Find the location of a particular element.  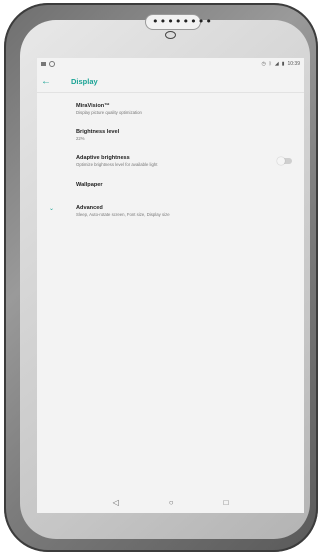

setting-title: Advanced is located at coordinates (89, 208).